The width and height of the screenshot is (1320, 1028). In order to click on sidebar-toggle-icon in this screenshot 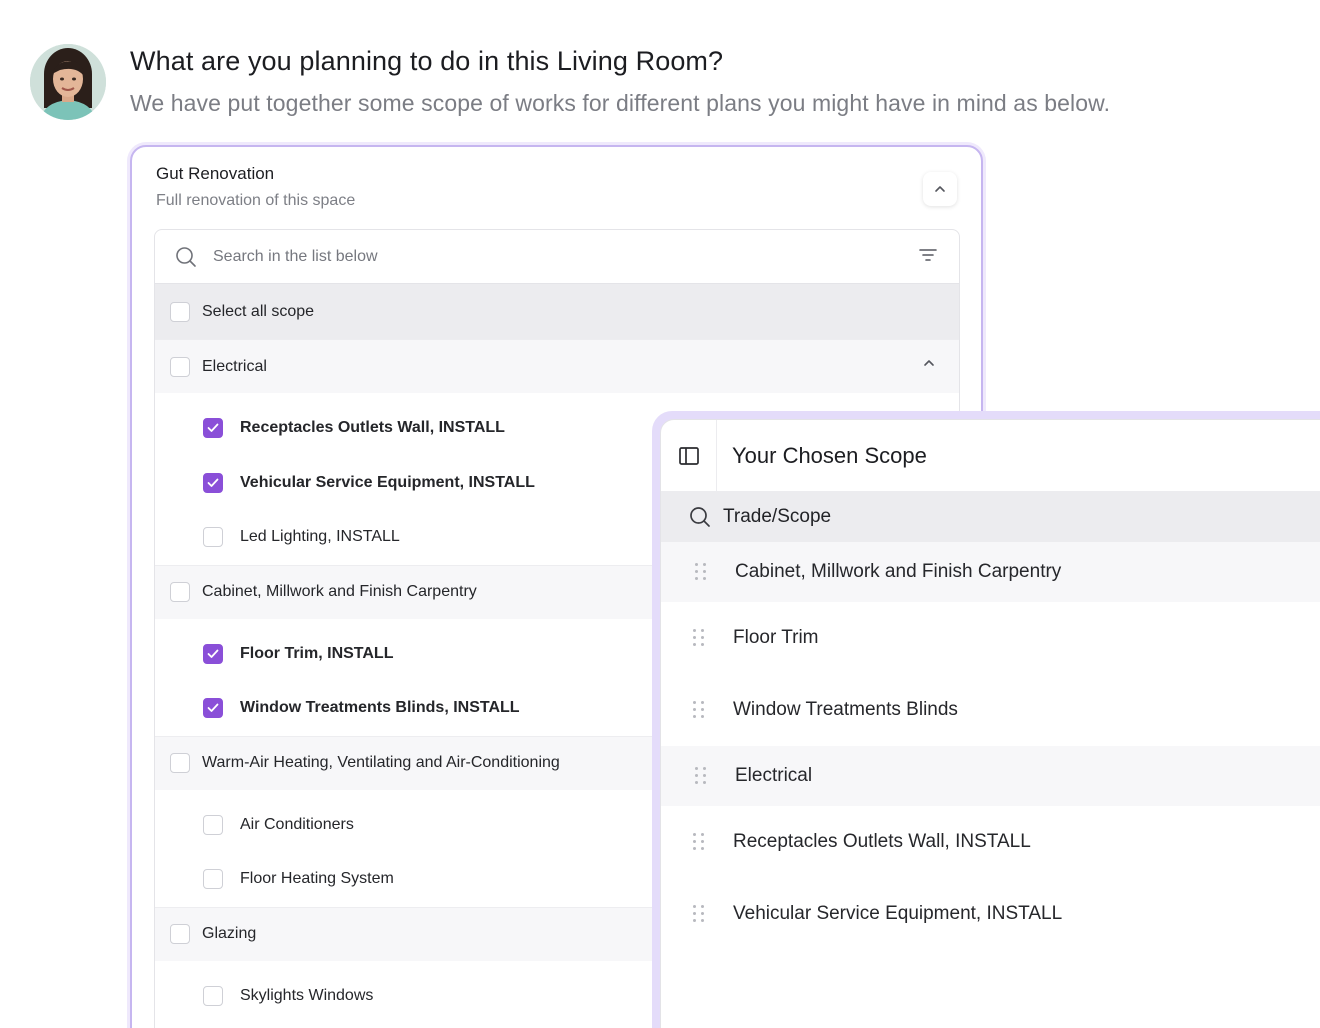, I will do `click(688, 455)`.